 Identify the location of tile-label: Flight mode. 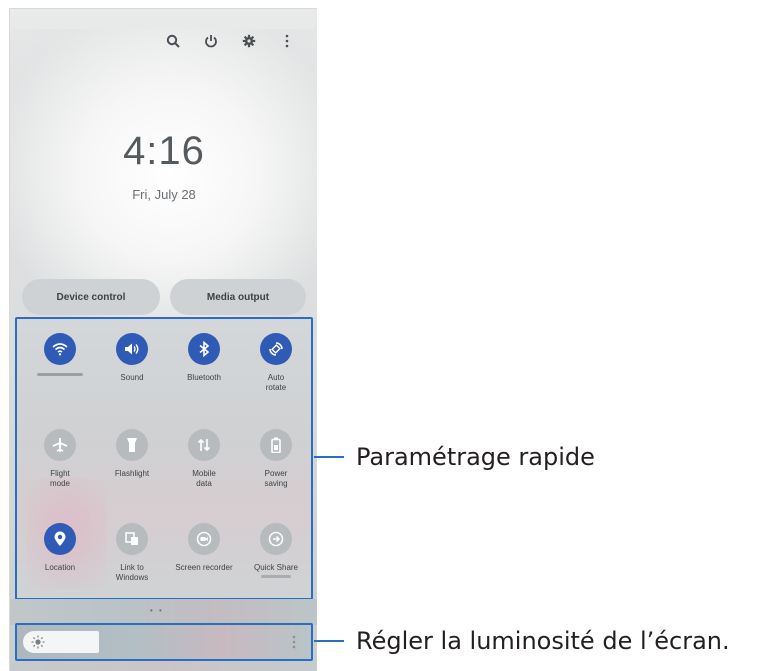
(59, 478).